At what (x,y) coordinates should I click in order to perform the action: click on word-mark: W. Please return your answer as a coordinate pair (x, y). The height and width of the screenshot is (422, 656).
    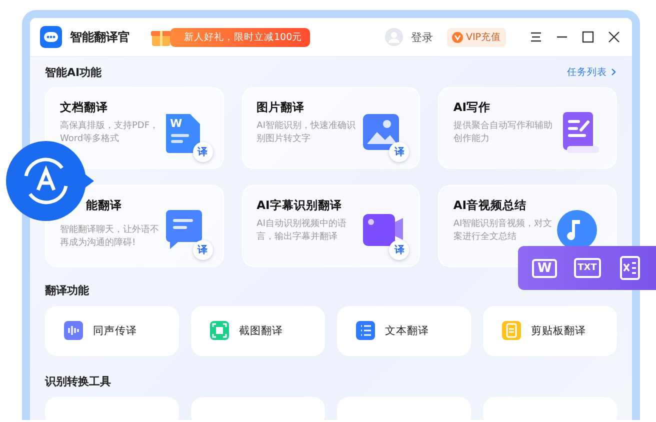
    Looking at the image, I should click on (176, 123).